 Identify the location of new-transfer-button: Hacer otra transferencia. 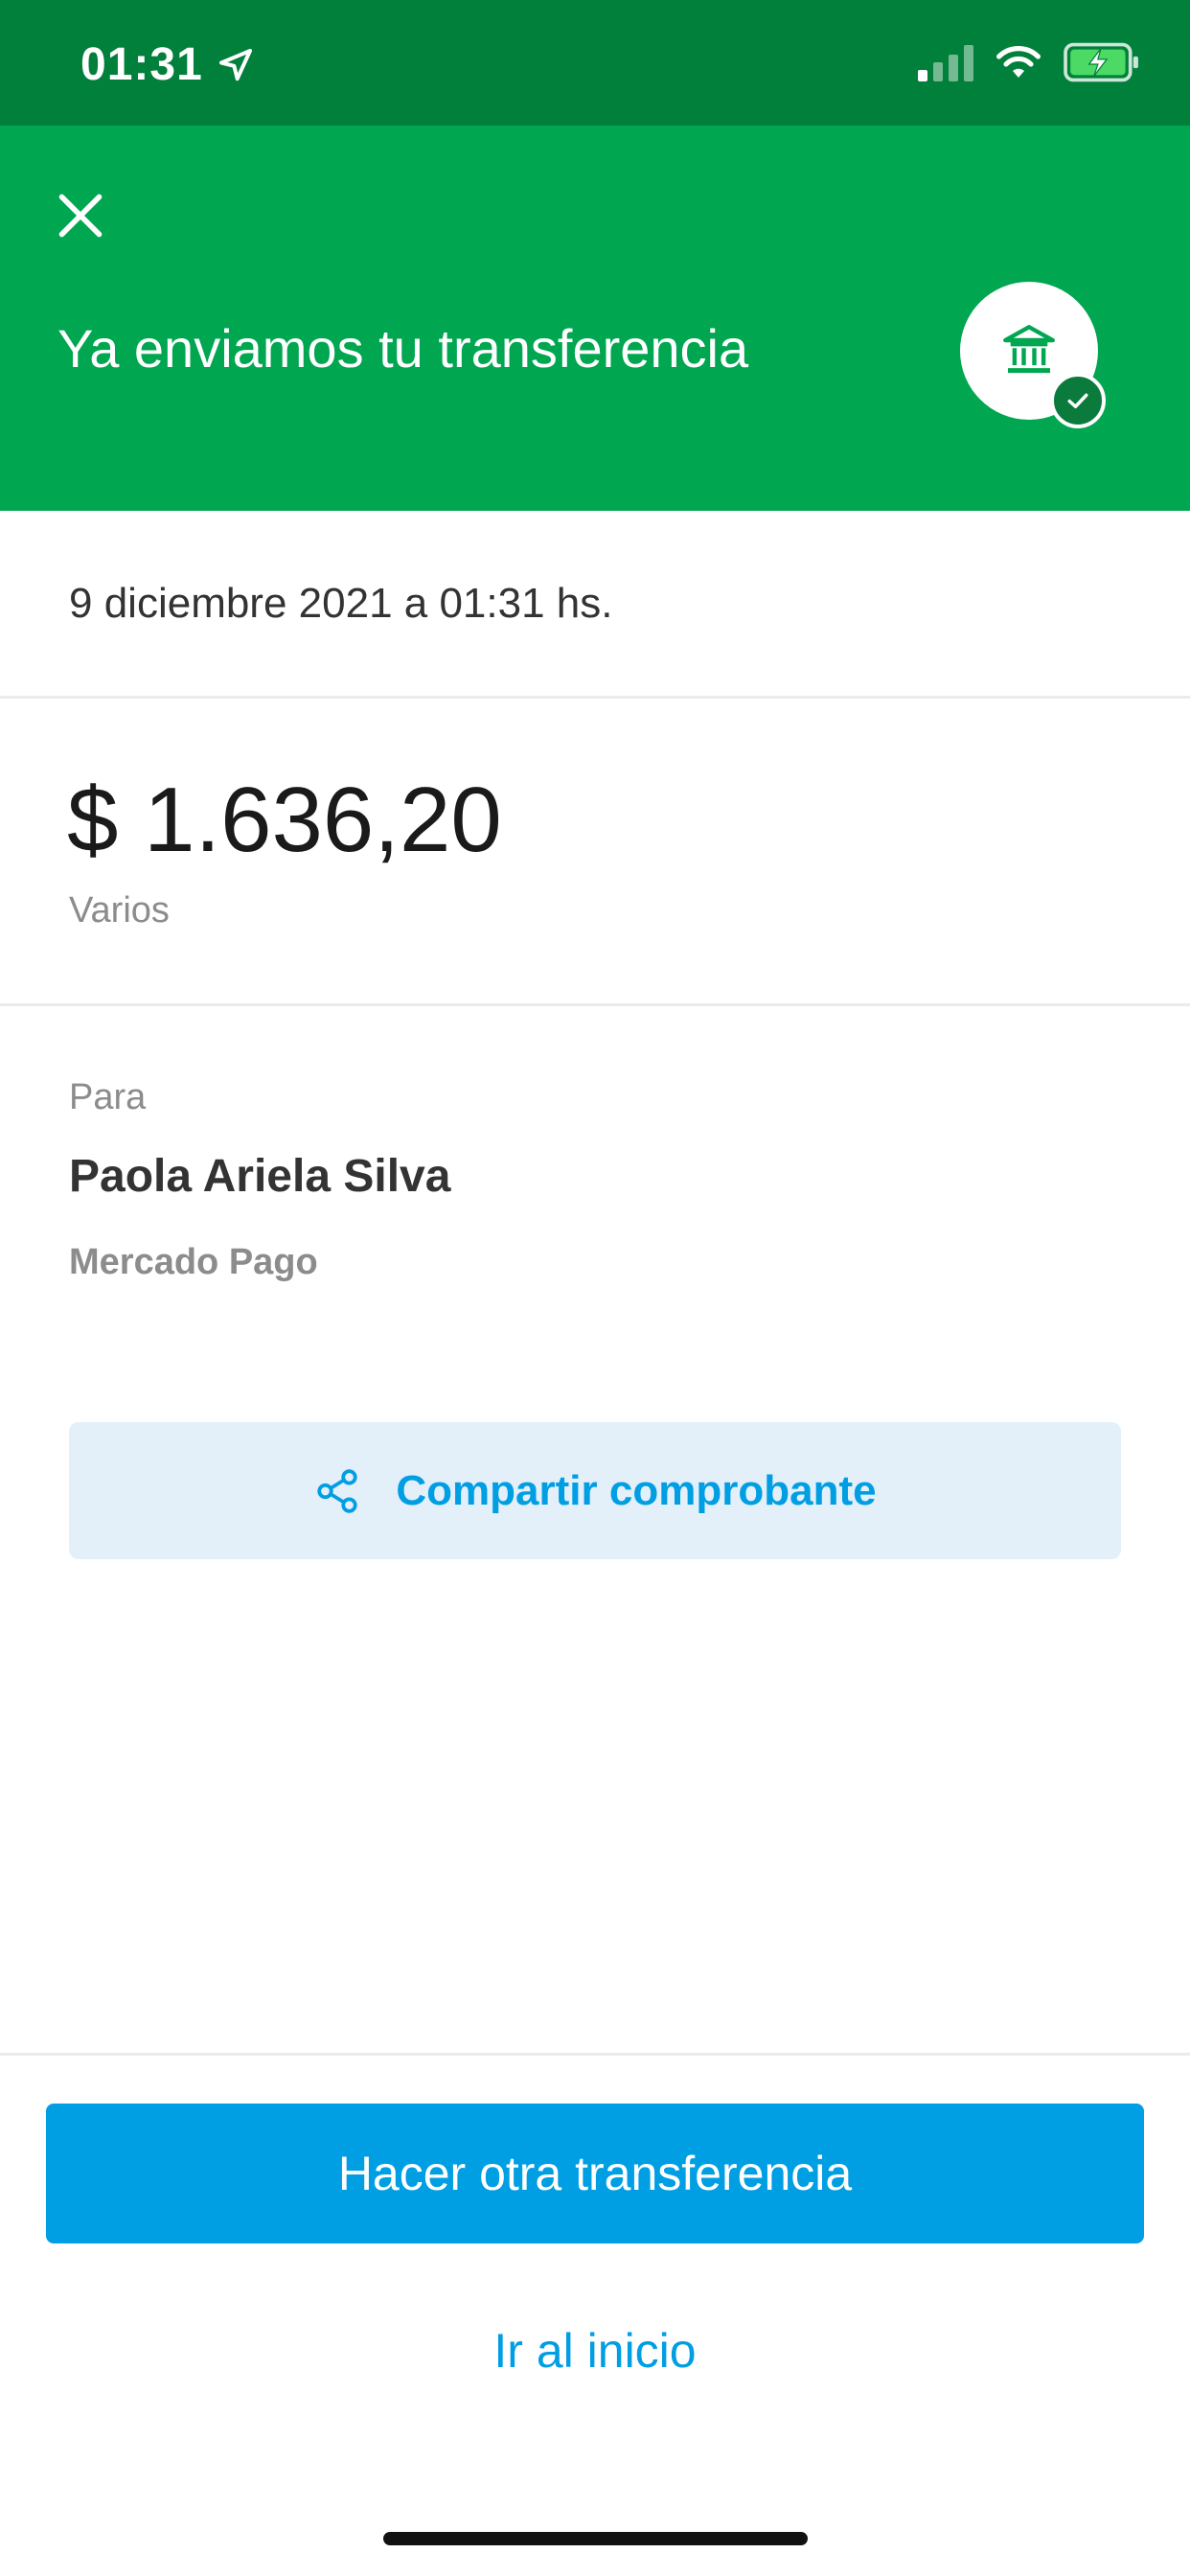
(595, 2173).